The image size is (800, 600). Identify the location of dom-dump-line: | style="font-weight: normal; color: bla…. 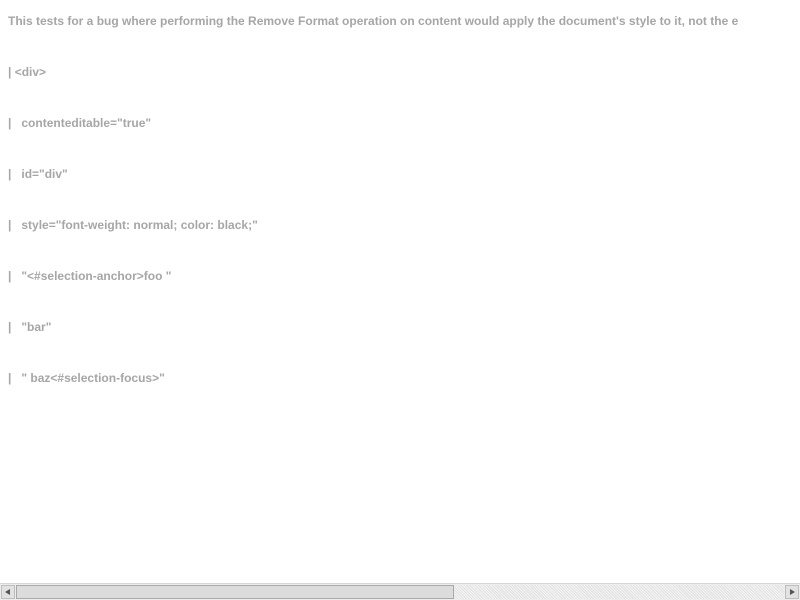
(133, 225).